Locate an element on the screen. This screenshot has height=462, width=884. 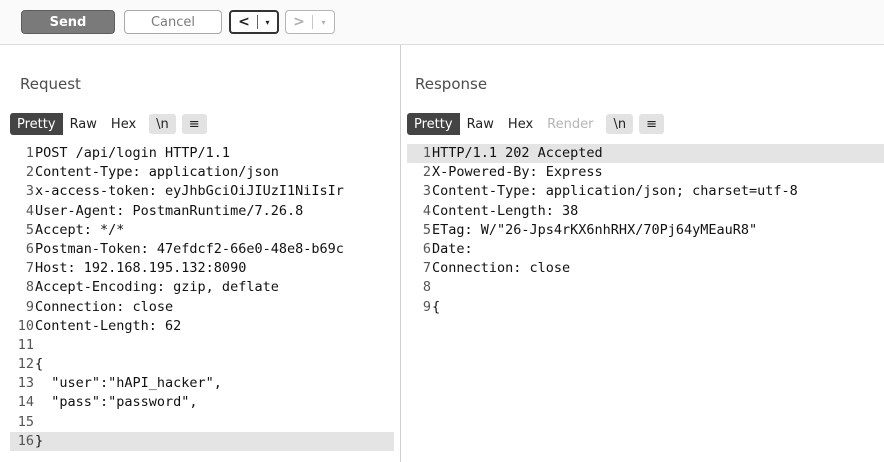
code-line: 8 Accept-Encoding: gzip, deflate is located at coordinates (202, 287).